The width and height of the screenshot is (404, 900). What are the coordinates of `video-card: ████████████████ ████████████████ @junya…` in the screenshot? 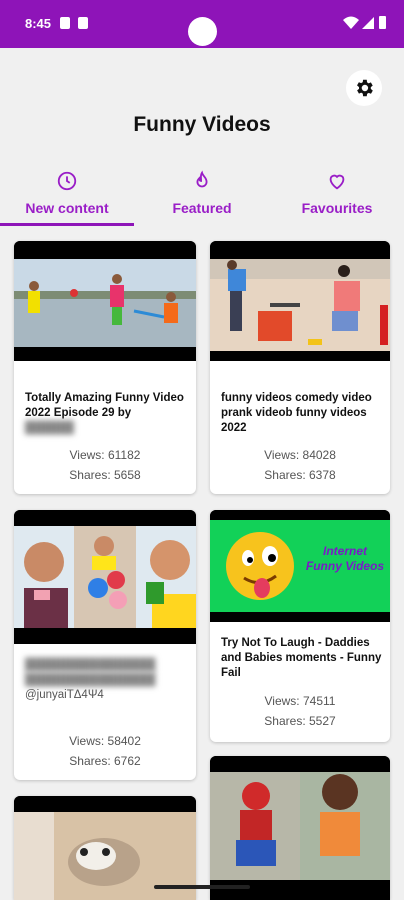 It's located at (105, 645).